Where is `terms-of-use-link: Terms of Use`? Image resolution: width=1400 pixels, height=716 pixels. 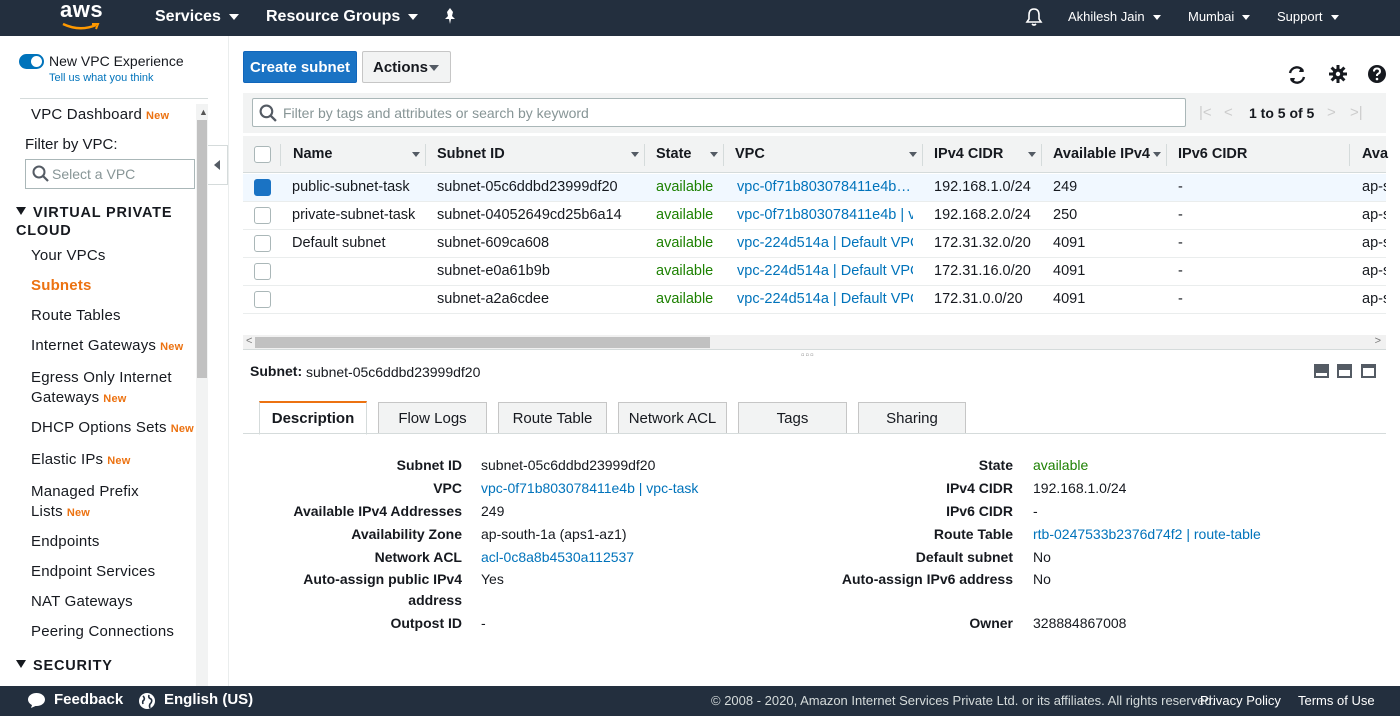
terms-of-use-link: Terms of Use is located at coordinates (1336, 700).